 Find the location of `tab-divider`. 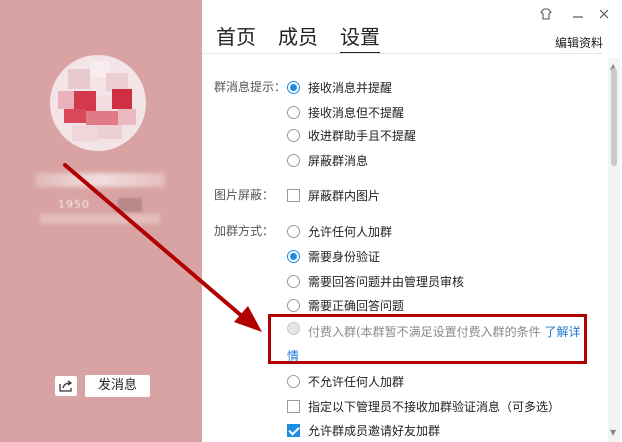

tab-divider is located at coordinates (402, 53).